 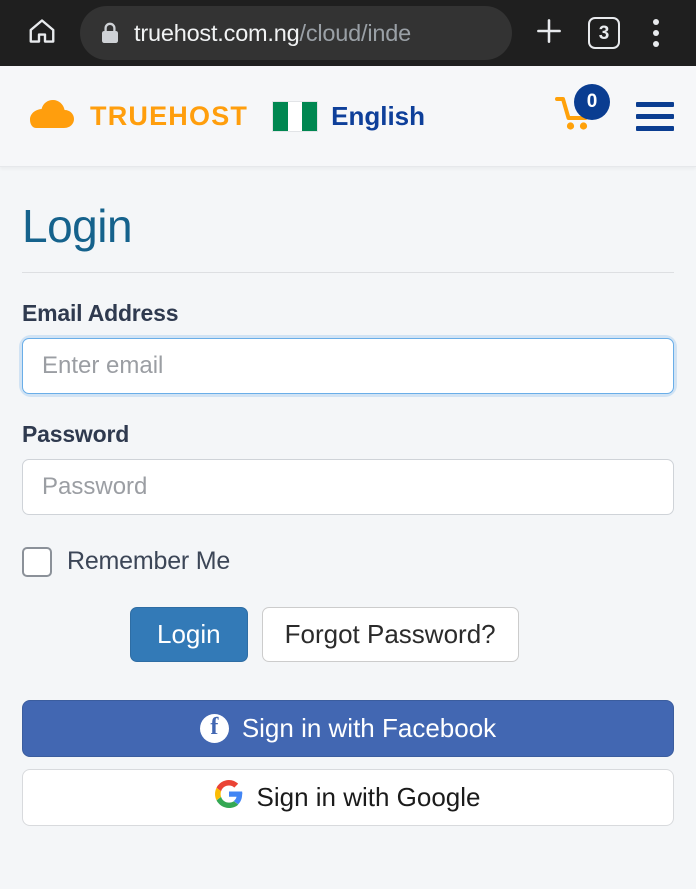 I want to click on remember-me-checkbox, so click(x=37, y=561).